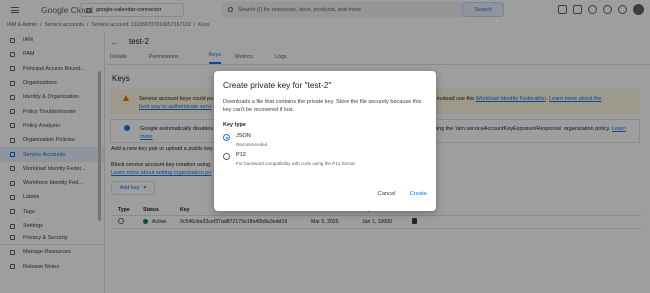 The image size is (650, 293). I want to click on radio-json-label: JSON, so click(243, 136).